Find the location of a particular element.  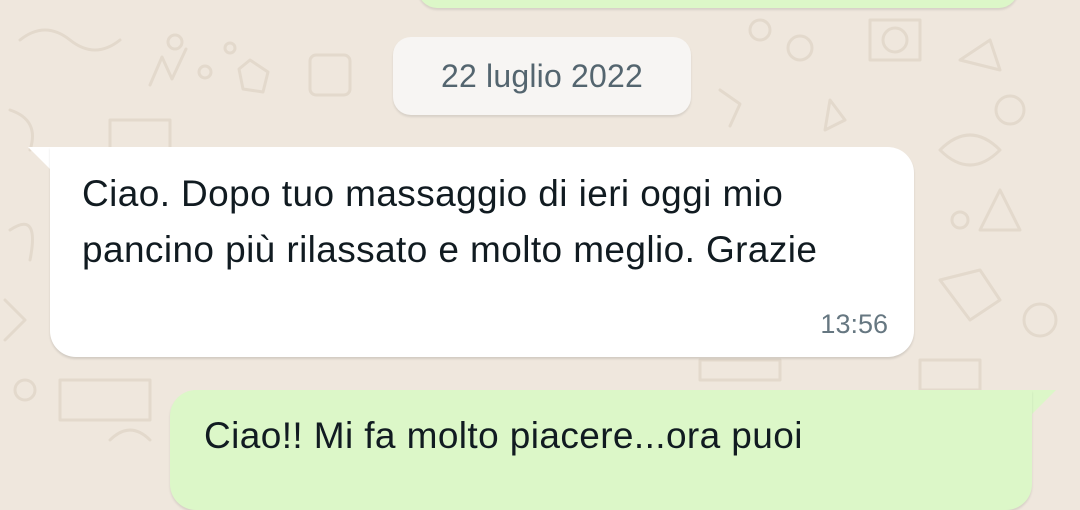

incoming-bubble-tail is located at coordinates (40, 159).